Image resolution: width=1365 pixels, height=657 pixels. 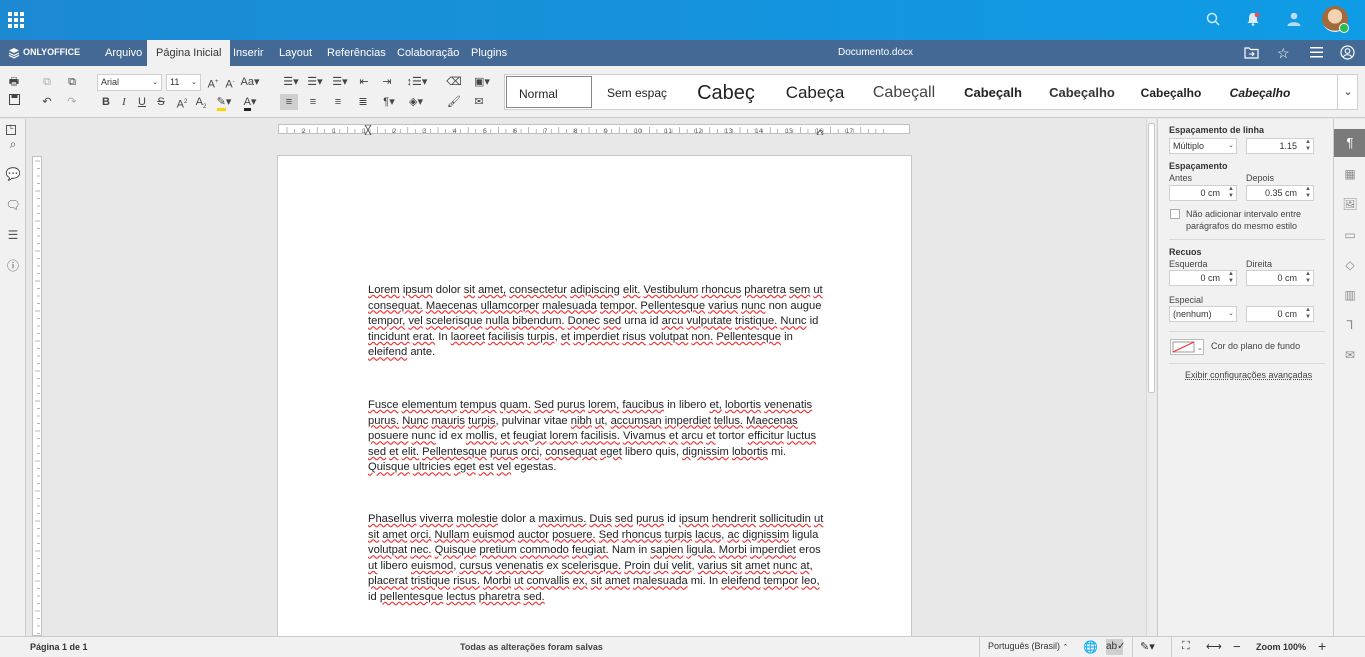 What do you see at coordinates (13, 205) in the screenshot?
I see `chat-icon: 🗨` at bounding box center [13, 205].